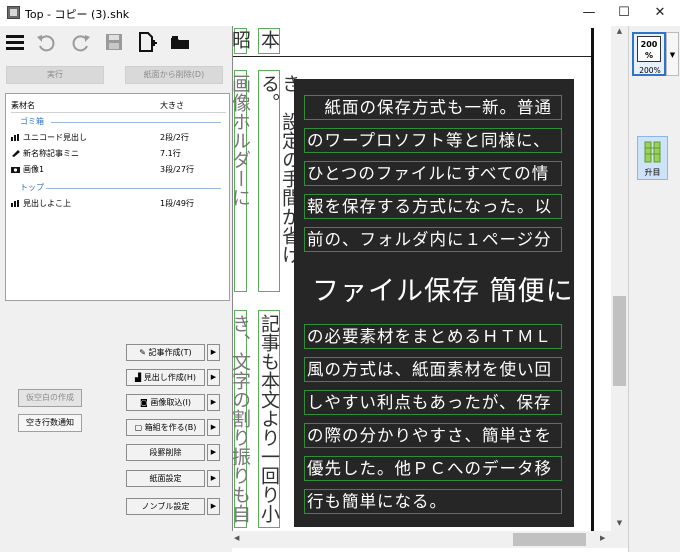  What do you see at coordinates (13, 12) in the screenshot?
I see `app-icon` at bounding box center [13, 12].